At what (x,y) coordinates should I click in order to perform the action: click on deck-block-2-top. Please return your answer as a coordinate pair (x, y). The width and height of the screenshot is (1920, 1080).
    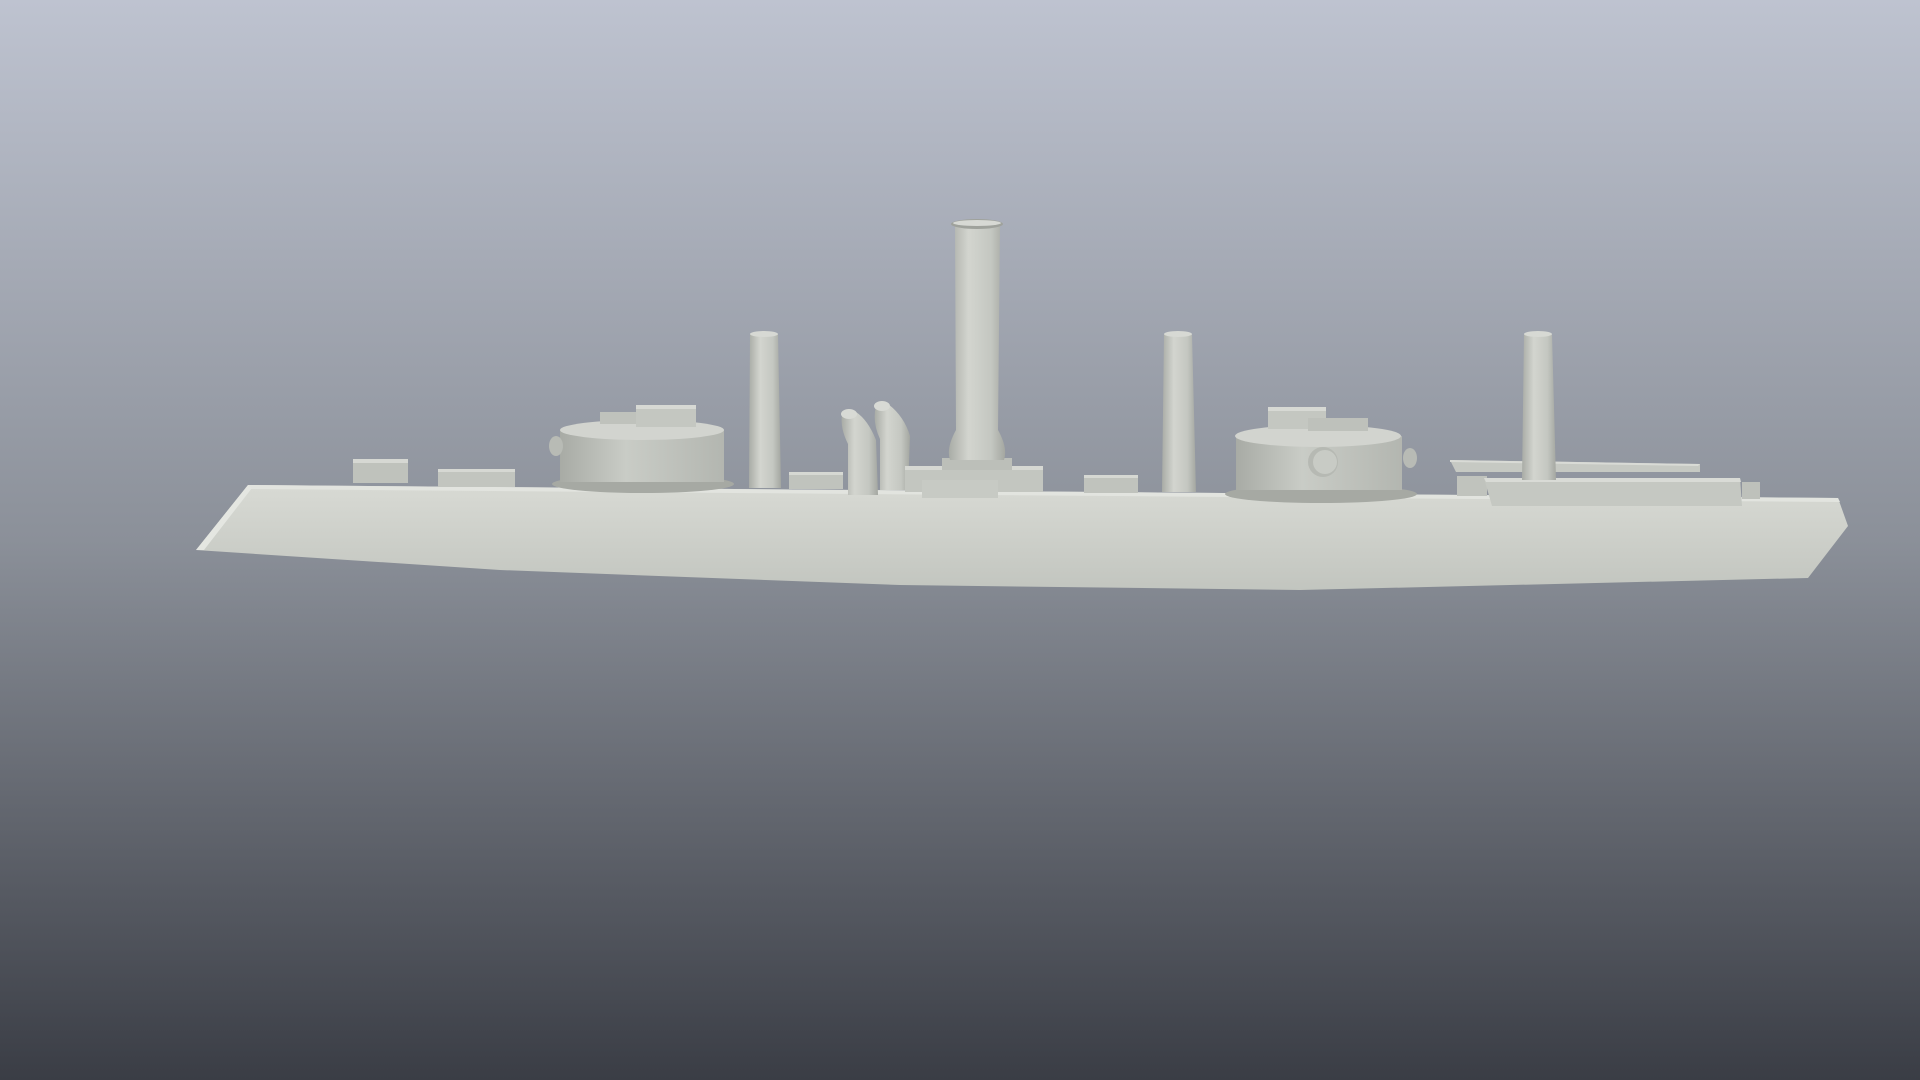
    Looking at the image, I should click on (476, 470).